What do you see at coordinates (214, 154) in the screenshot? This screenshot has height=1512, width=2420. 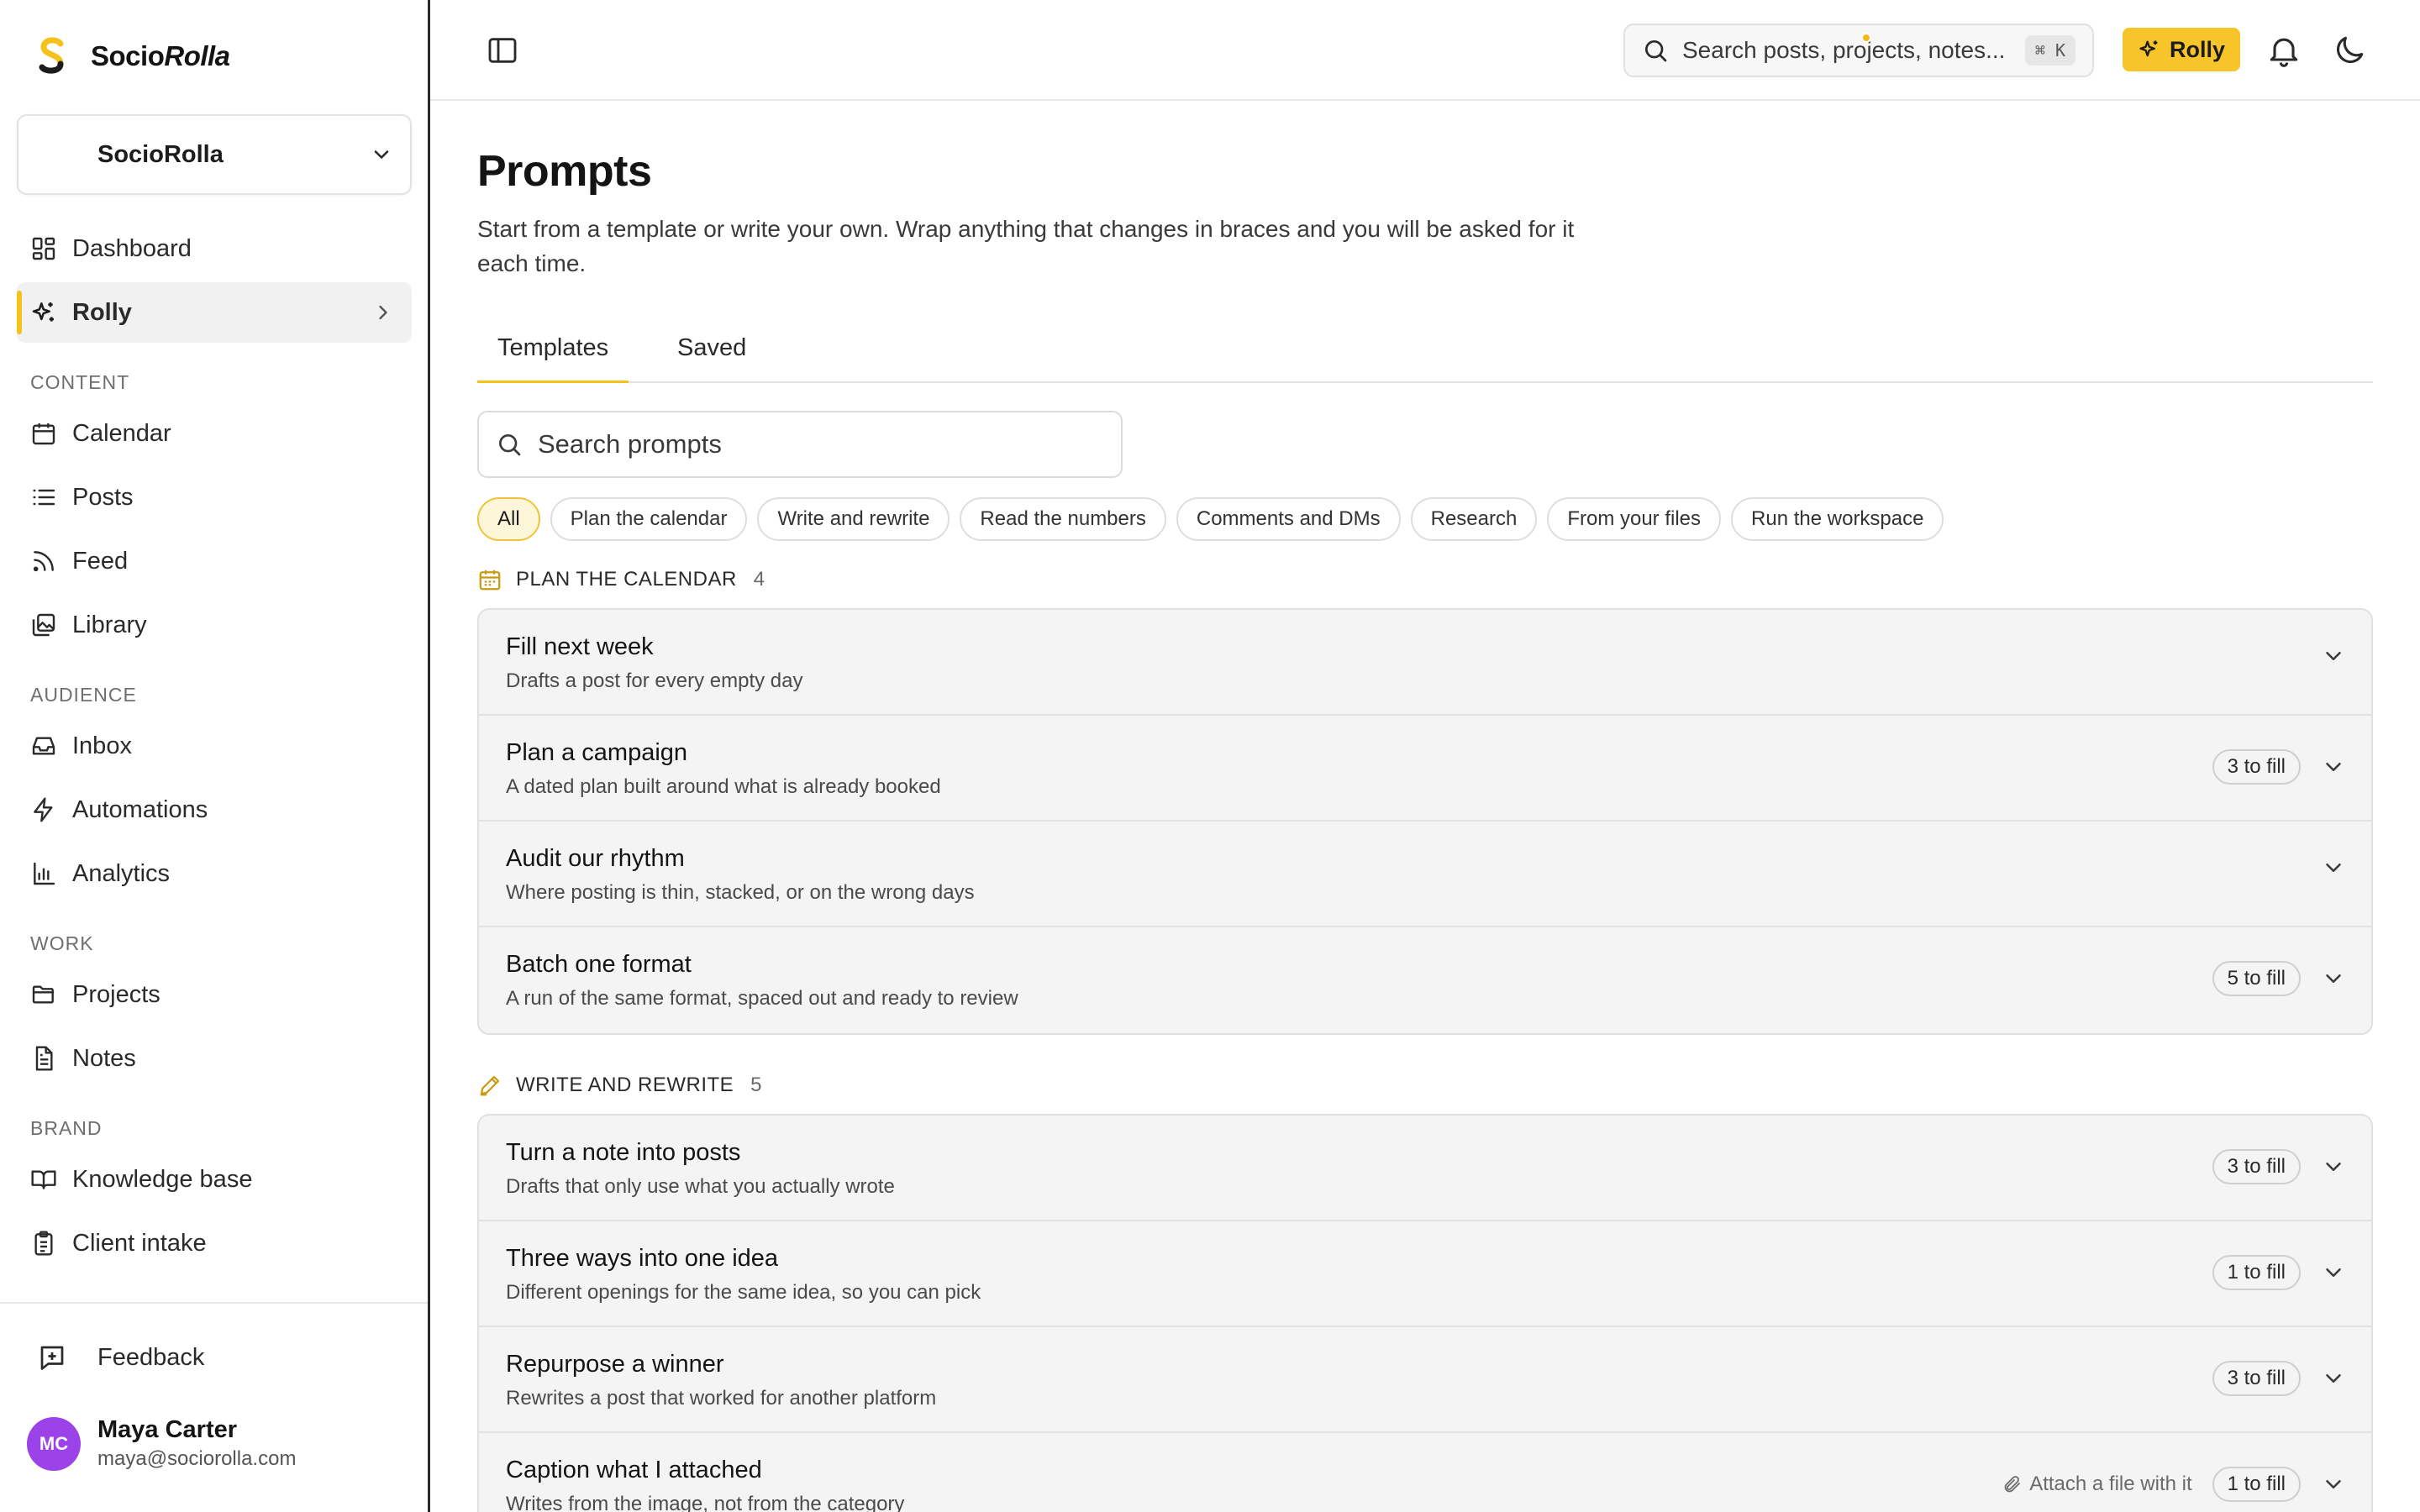 I see `workspace-selector: SocioRolla` at bounding box center [214, 154].